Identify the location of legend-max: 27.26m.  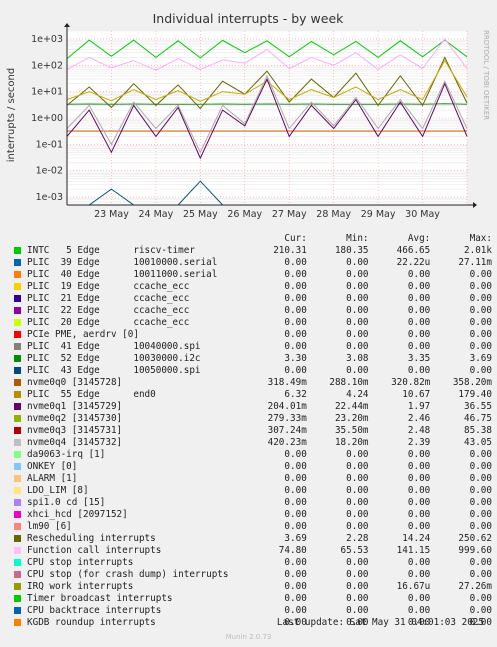
(475, 586).